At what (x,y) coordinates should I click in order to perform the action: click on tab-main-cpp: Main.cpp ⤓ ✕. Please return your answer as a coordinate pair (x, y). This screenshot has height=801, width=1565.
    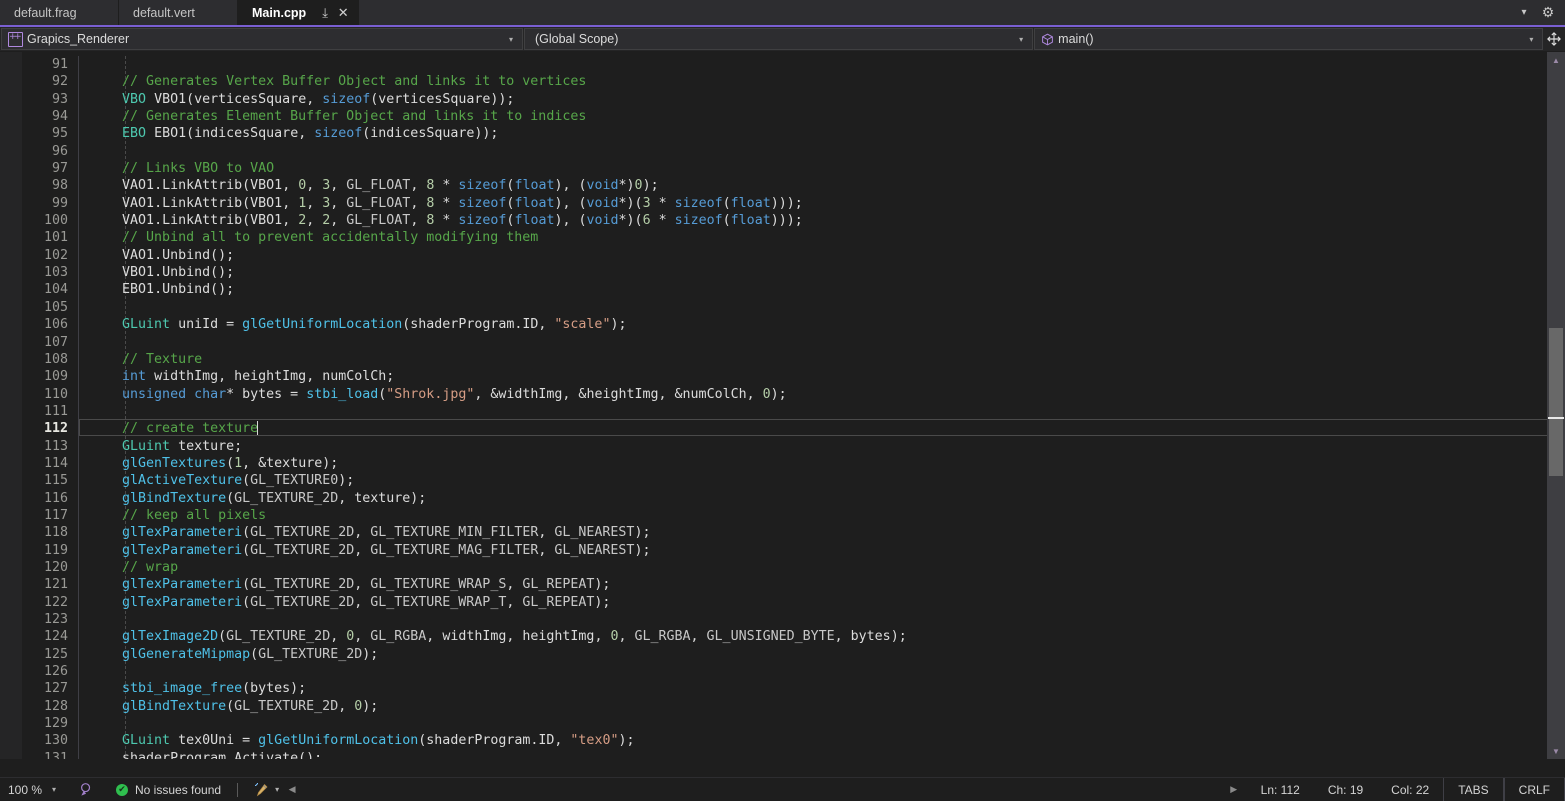
    Looking at the image, I should click on (299, 12).